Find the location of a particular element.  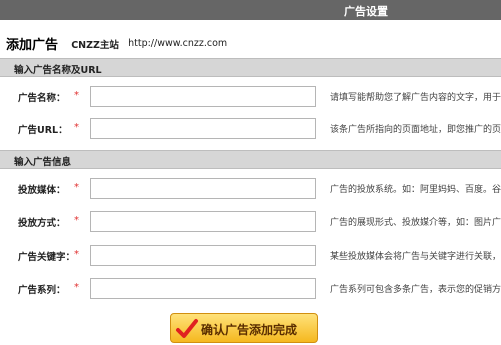

ad-url-label: 广告URL： is located at coordinates (43, 130).